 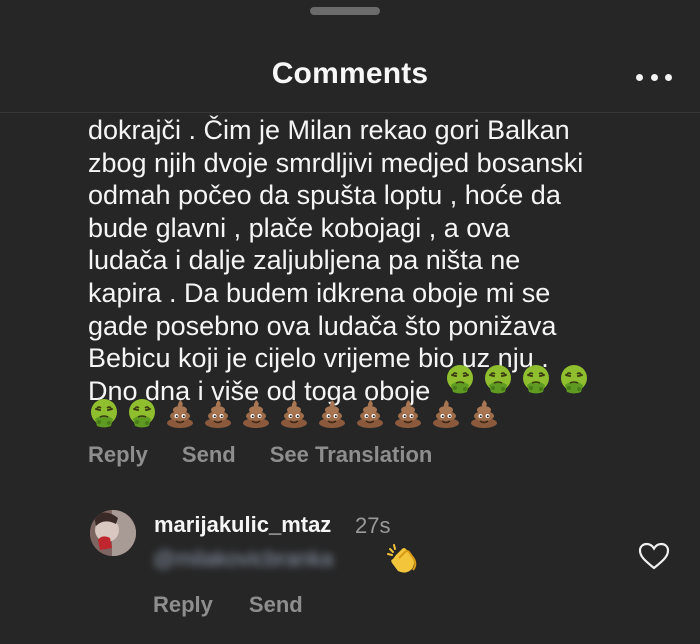 I want to click on comment-line: kapira . Da budem idkrena oboje mi se, so click(x=319, y=292).